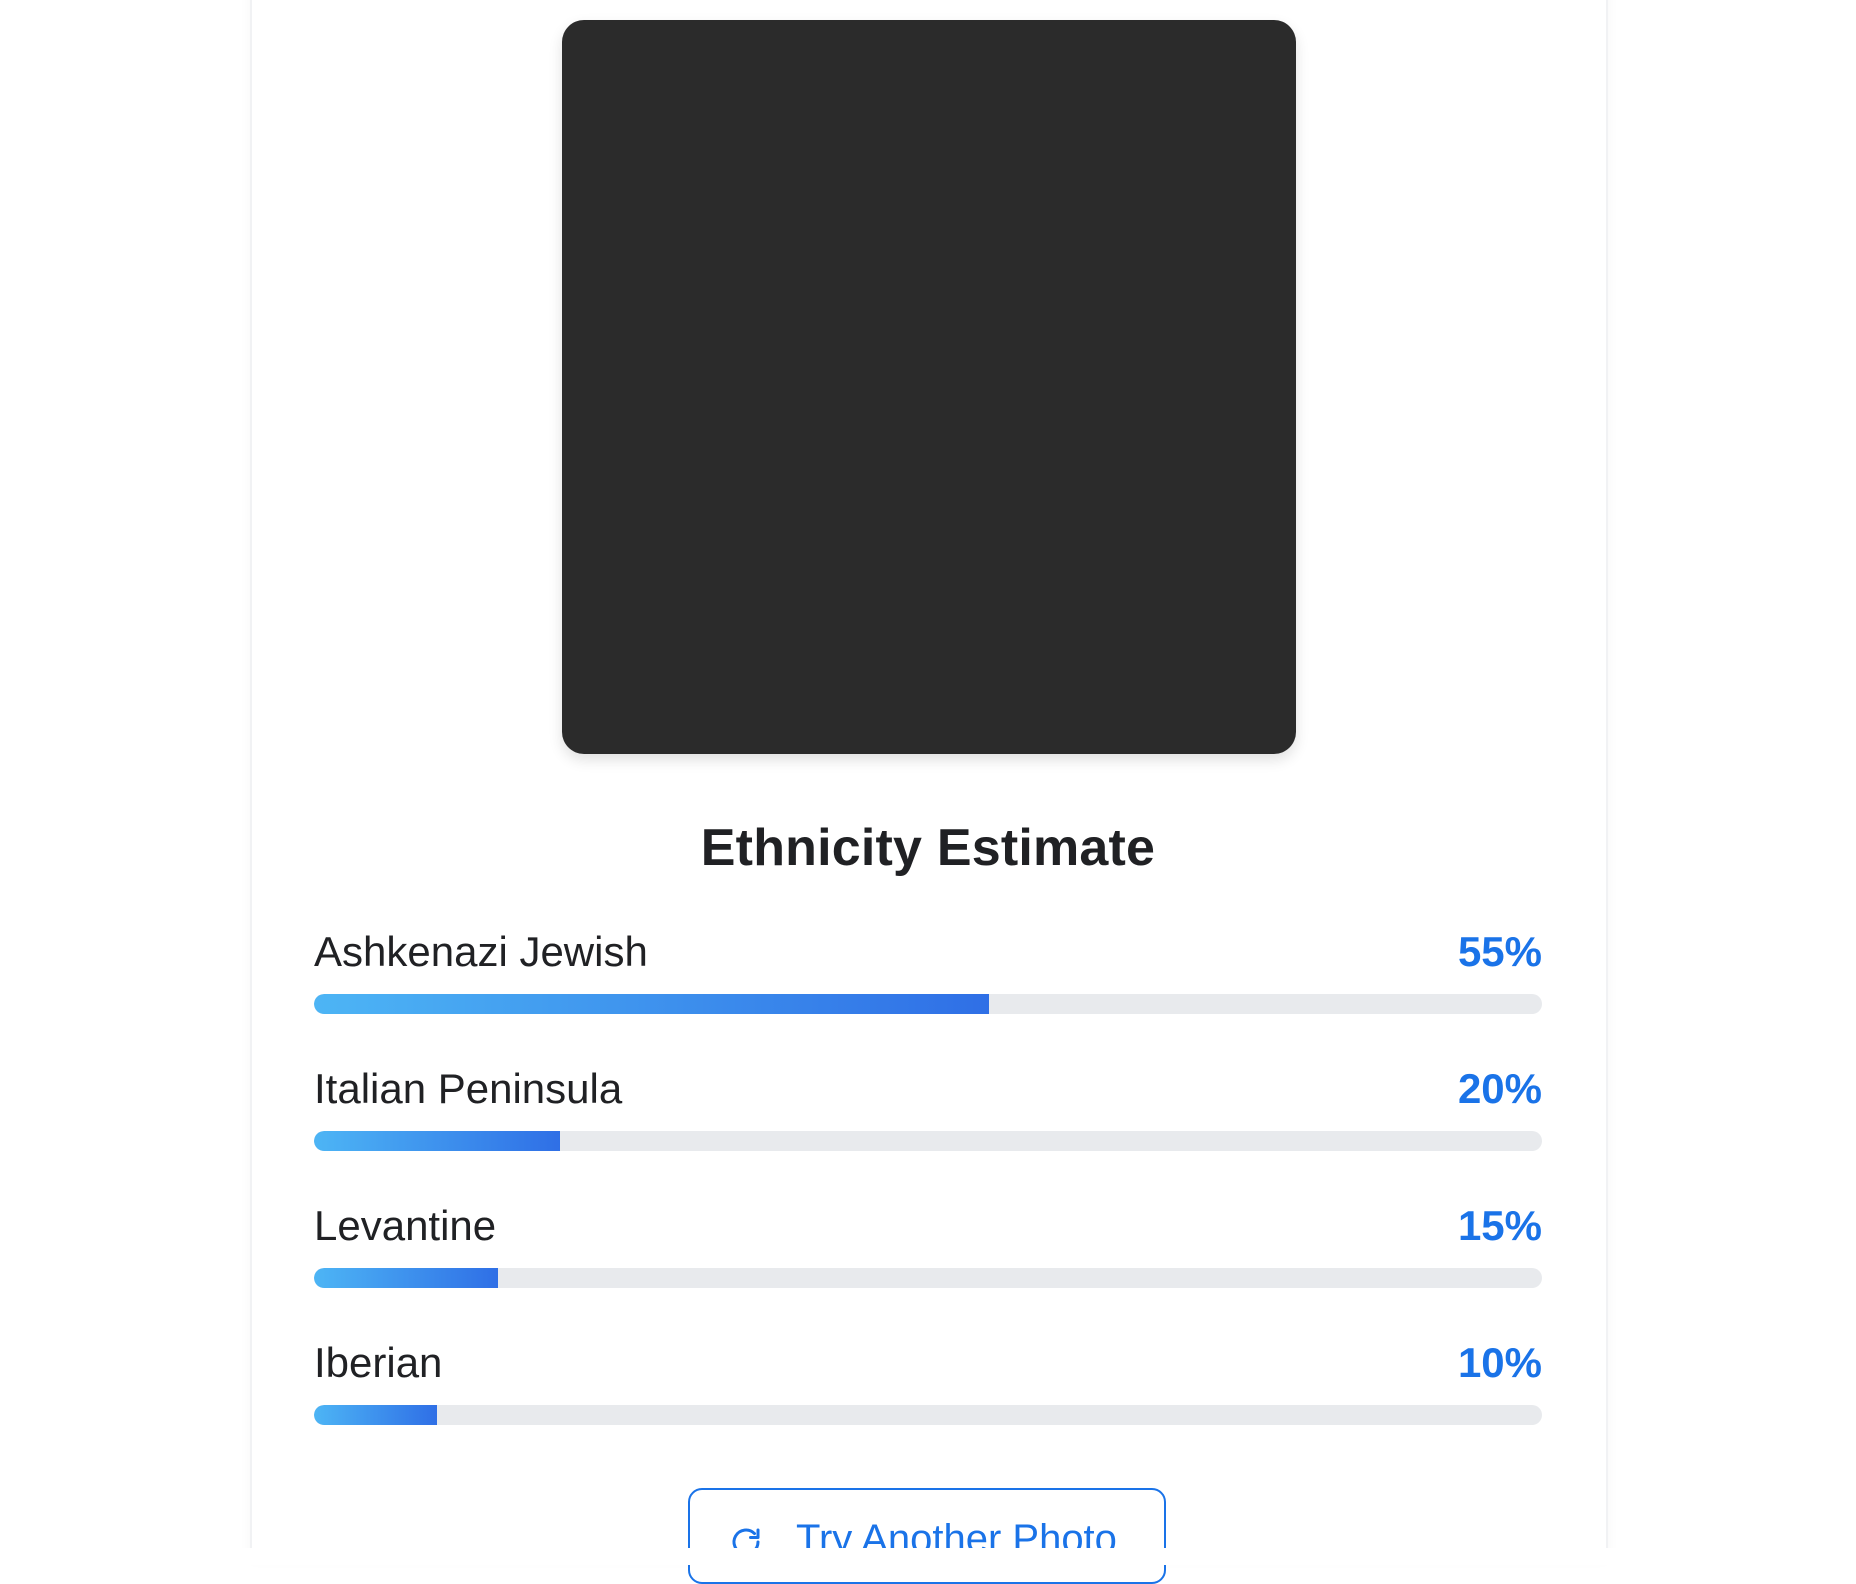 This screenshot has height=1584, width=1856. What do you see at coordinates (928, 983) in the screenshot?
I see `result-row-0: Ashkenazi Jewish 55%` at bounding box center [928, 983].